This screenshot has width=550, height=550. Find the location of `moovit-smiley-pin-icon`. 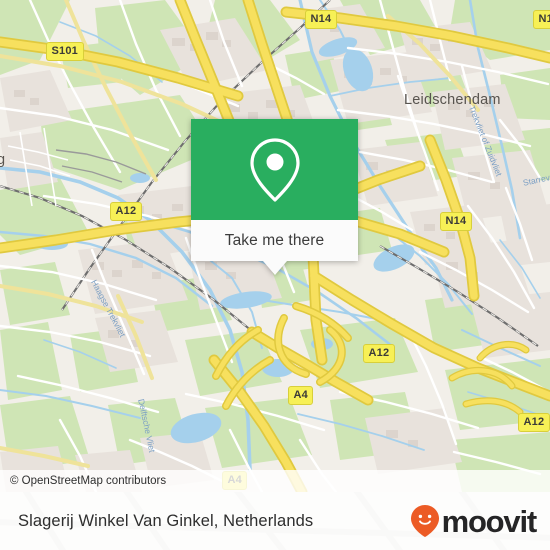

moovit-smiley-pin-icon is located at coordinates (424, 521).